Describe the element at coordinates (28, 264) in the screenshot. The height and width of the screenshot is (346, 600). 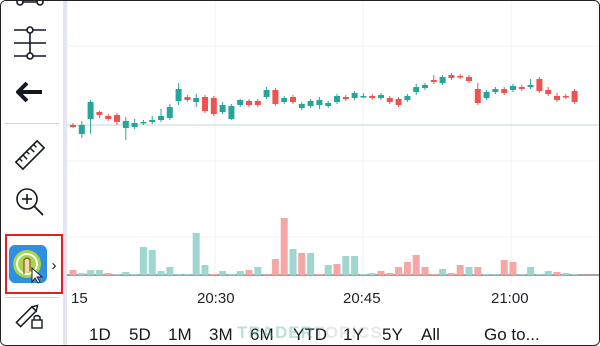
I see `finger-touch-icon` at that location.